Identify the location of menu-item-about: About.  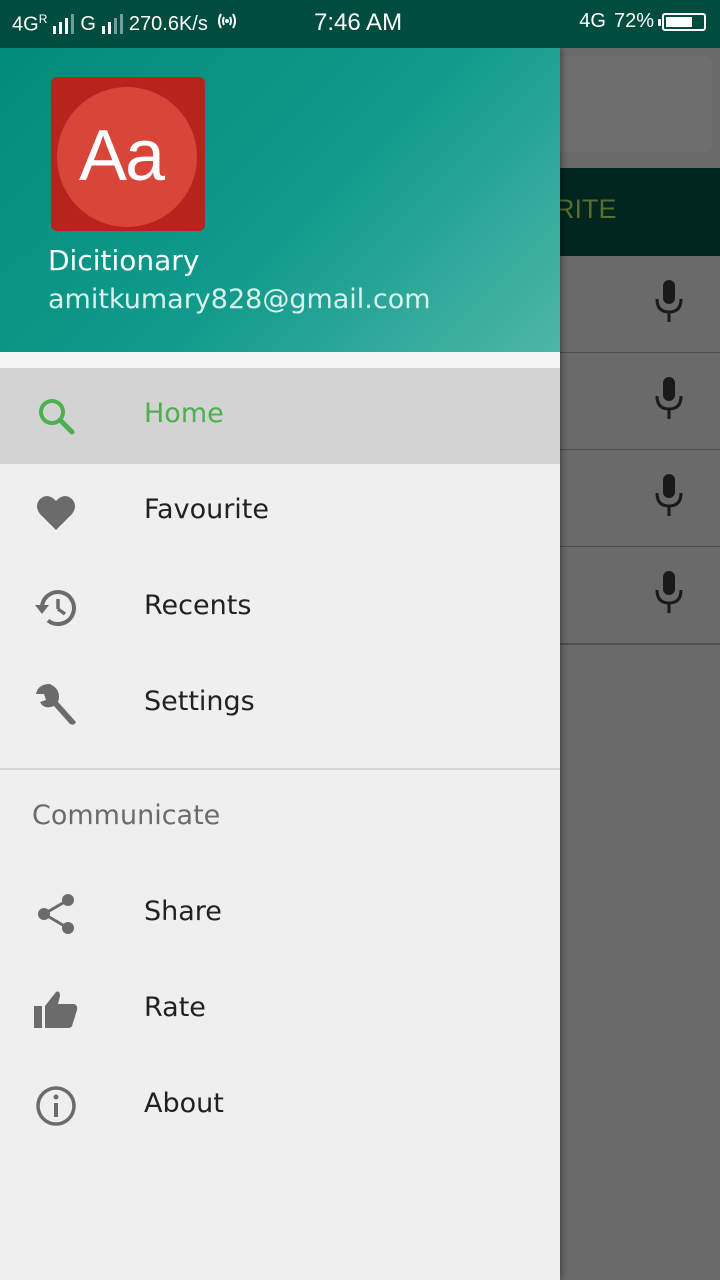
(280, 1106).